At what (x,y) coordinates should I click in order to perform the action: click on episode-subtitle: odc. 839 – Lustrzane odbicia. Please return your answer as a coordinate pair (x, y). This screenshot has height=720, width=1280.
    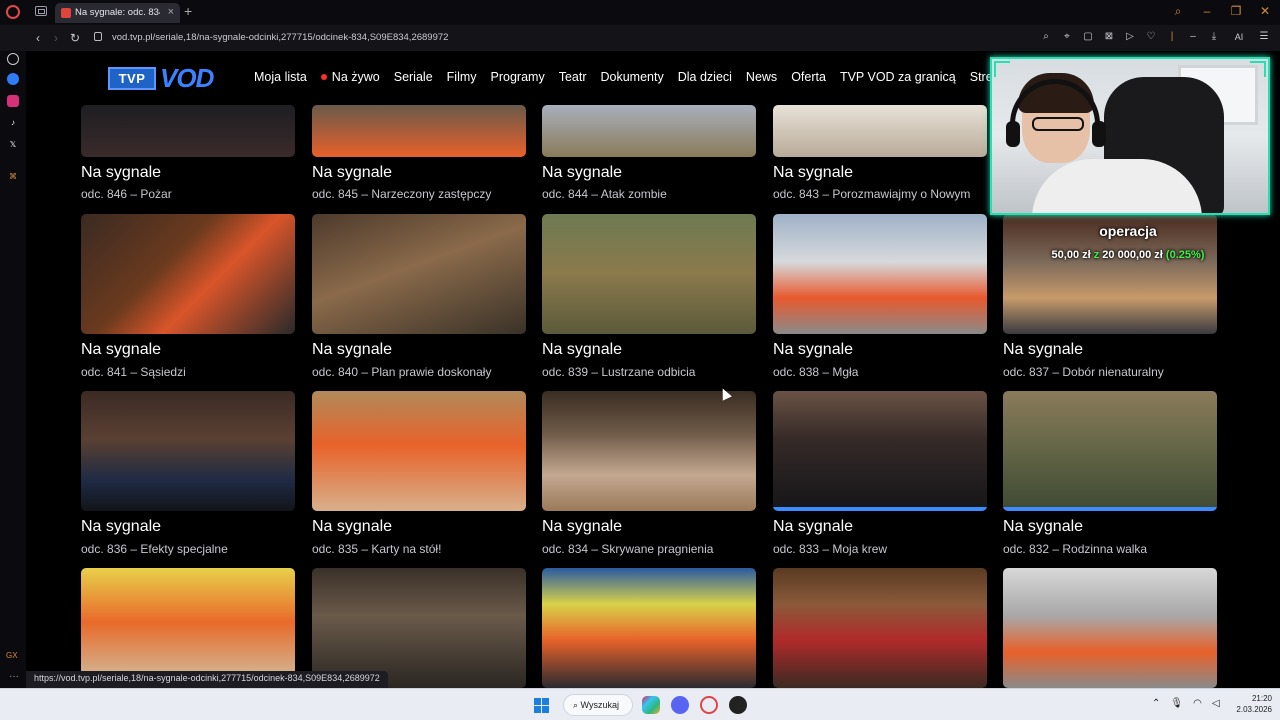
    Looking at the image, I should click on (619, 372).